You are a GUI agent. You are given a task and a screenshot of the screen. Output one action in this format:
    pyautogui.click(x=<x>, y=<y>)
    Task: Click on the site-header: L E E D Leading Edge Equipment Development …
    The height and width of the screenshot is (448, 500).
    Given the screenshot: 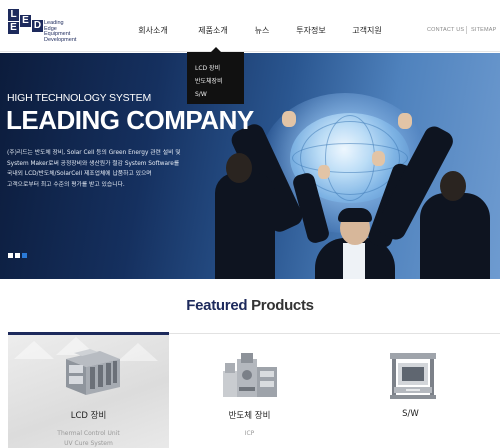 What is the action you would take?
    pyautogui.click(x=250, y=26)
    